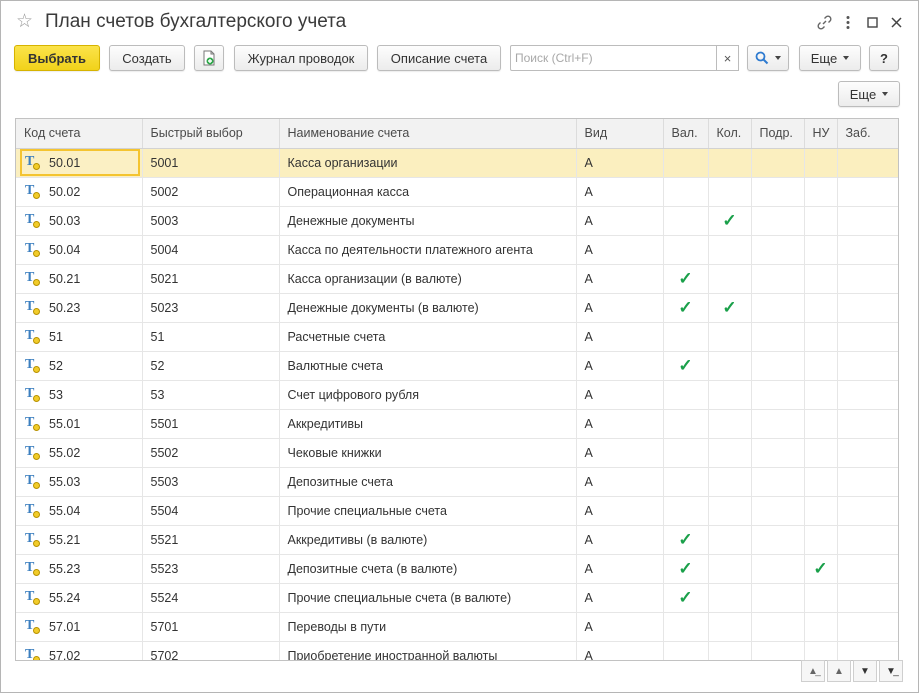 This screenshot has height=693, width=919. Describe the element at coordinates (211, 511) in the screenshot. I see `quick-select-cell: 5504` at that location.